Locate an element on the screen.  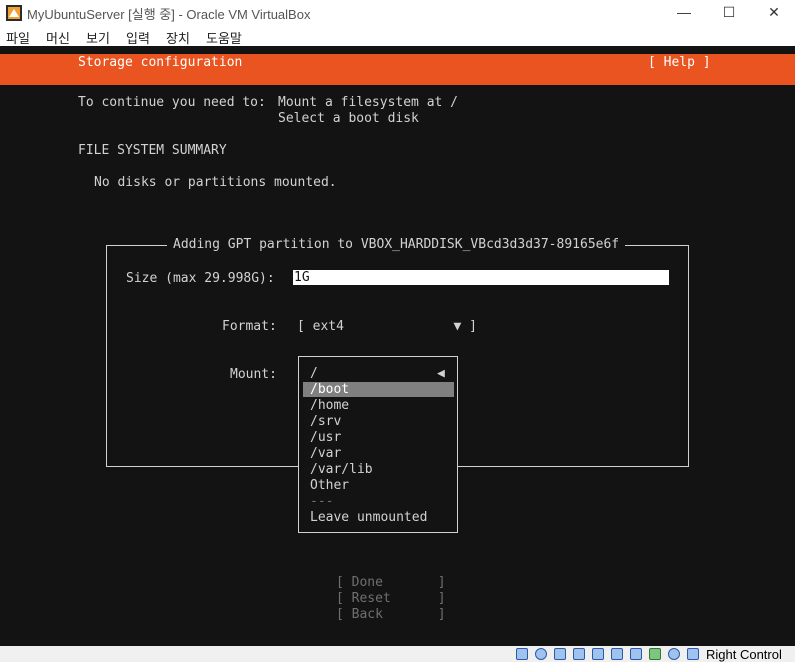
no-disks-text: No disks or partitions mounted. is located at coordinates (215, 182).